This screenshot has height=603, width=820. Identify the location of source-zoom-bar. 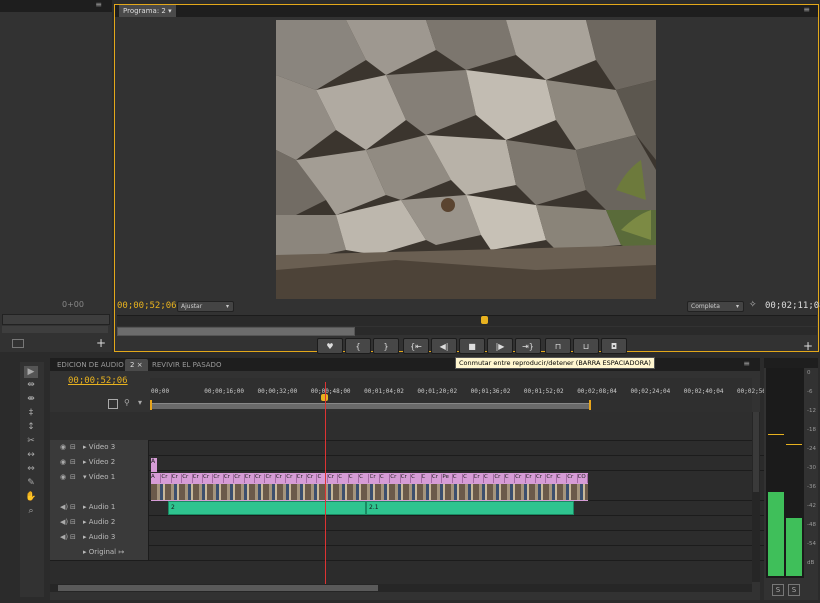
(55, 329).